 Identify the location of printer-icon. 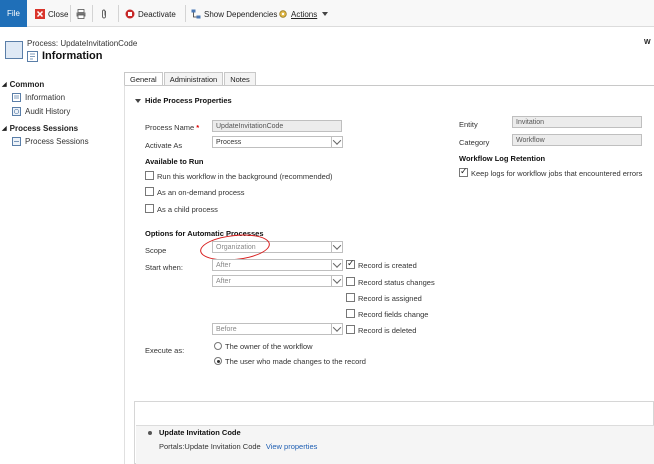
(81, 14).